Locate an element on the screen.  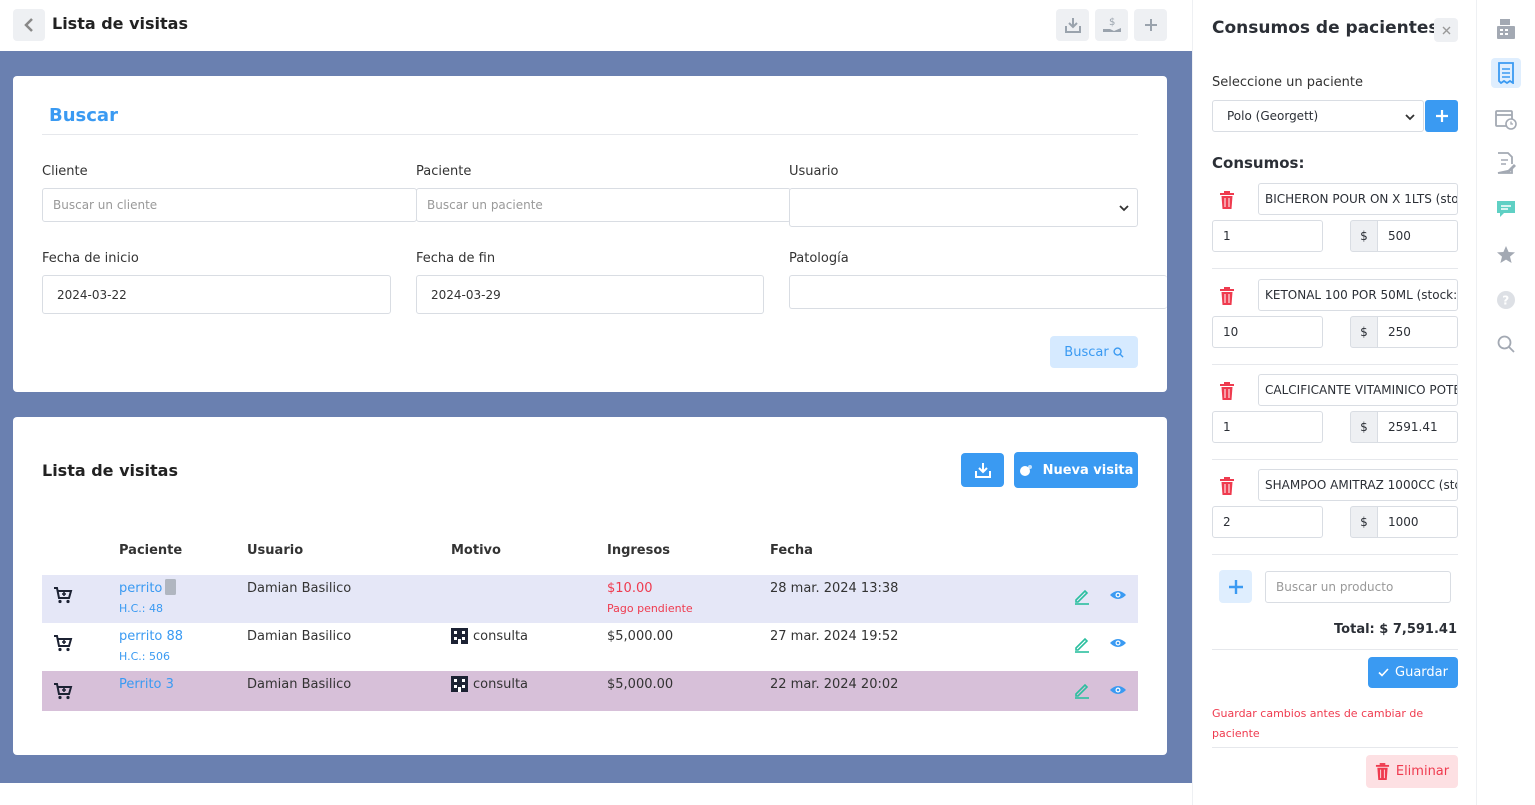
product-field: BICHERON POUR ON X 1LTS (stoc is located at coordinates (1358, 199).